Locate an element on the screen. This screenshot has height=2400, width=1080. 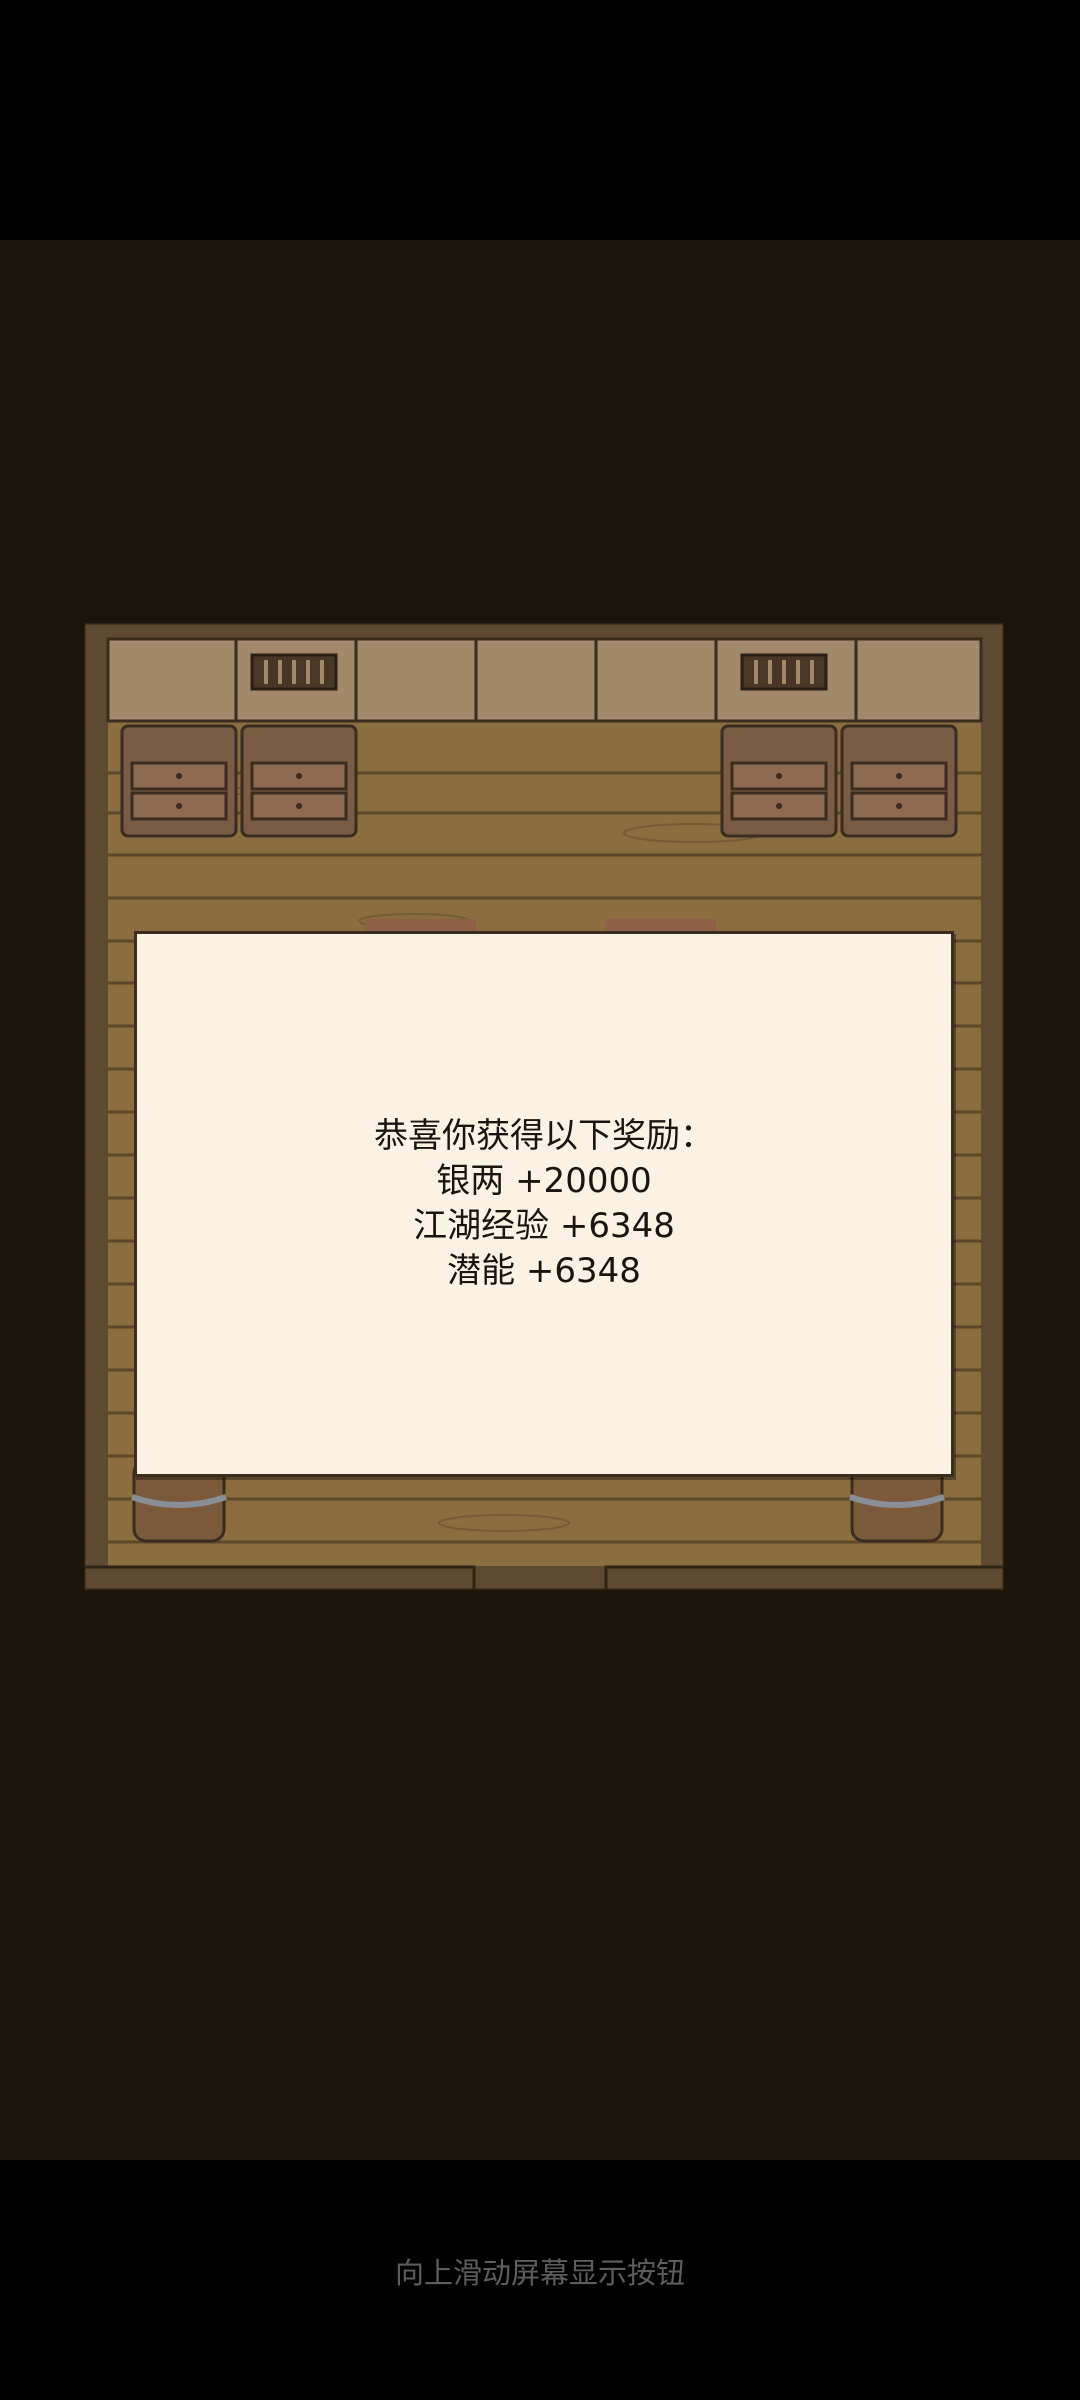
status-bar-area is located at coordinates (540, 120).